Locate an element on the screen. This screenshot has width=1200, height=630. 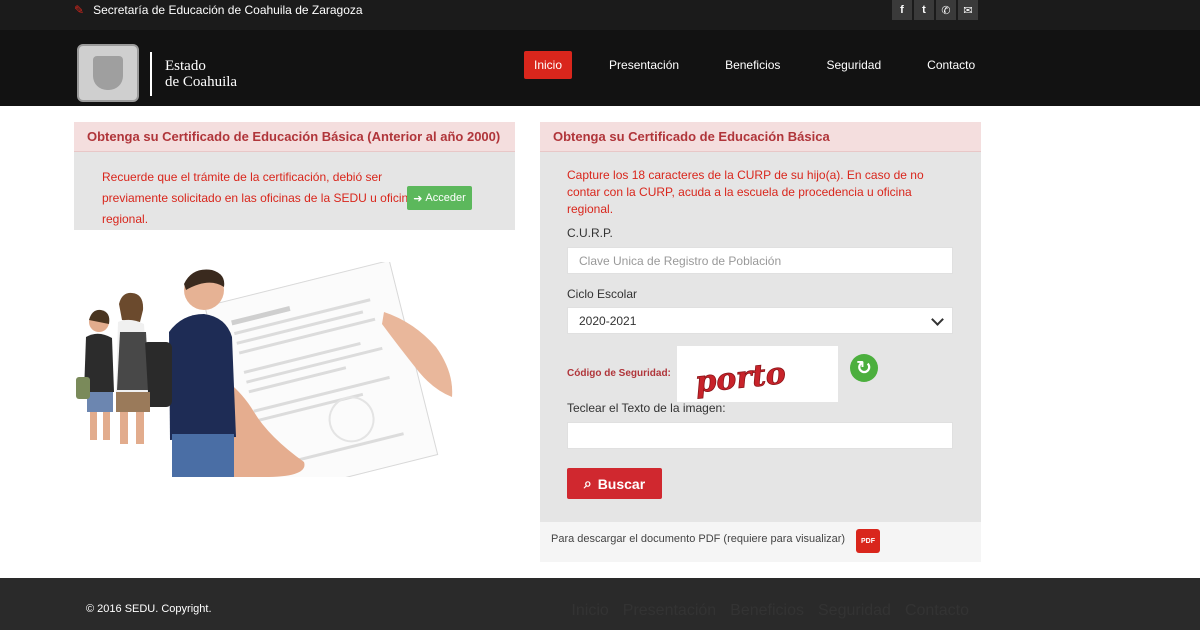
mail-icon: ✉ is located at coordinates (968, 10).